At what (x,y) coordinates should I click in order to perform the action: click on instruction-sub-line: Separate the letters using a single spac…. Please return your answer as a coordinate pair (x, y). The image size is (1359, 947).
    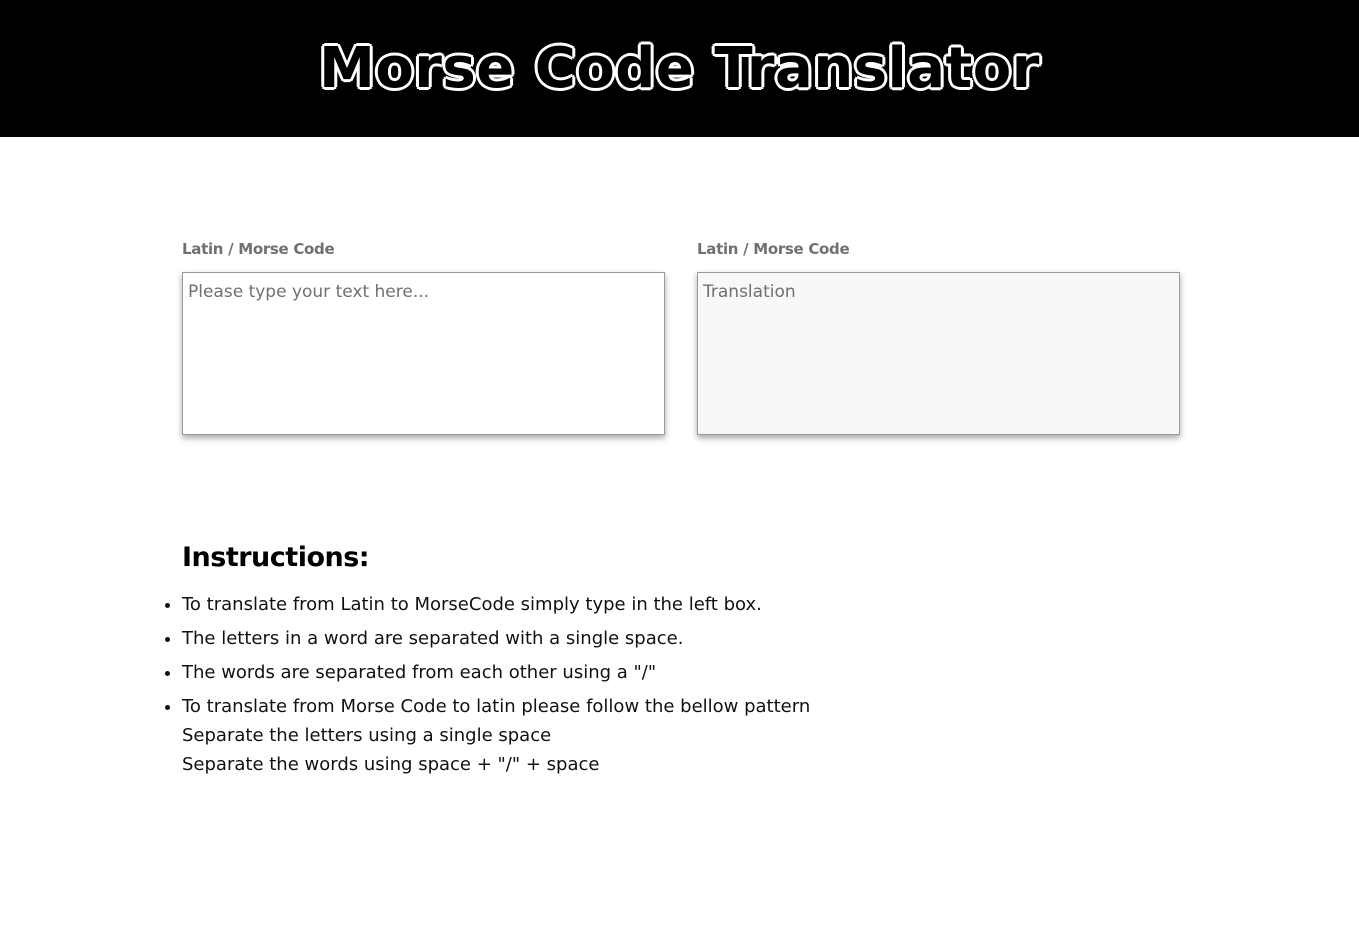
    Looking at the image, I should click on (367, 735).